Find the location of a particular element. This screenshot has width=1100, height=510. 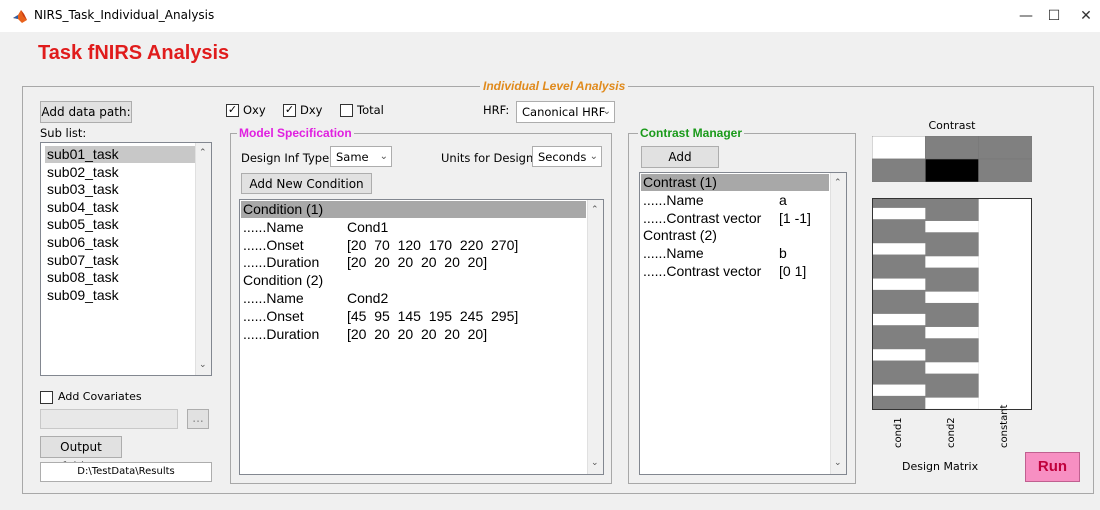

tree-node: Contrast (2) is located at coordinates (735, 235).